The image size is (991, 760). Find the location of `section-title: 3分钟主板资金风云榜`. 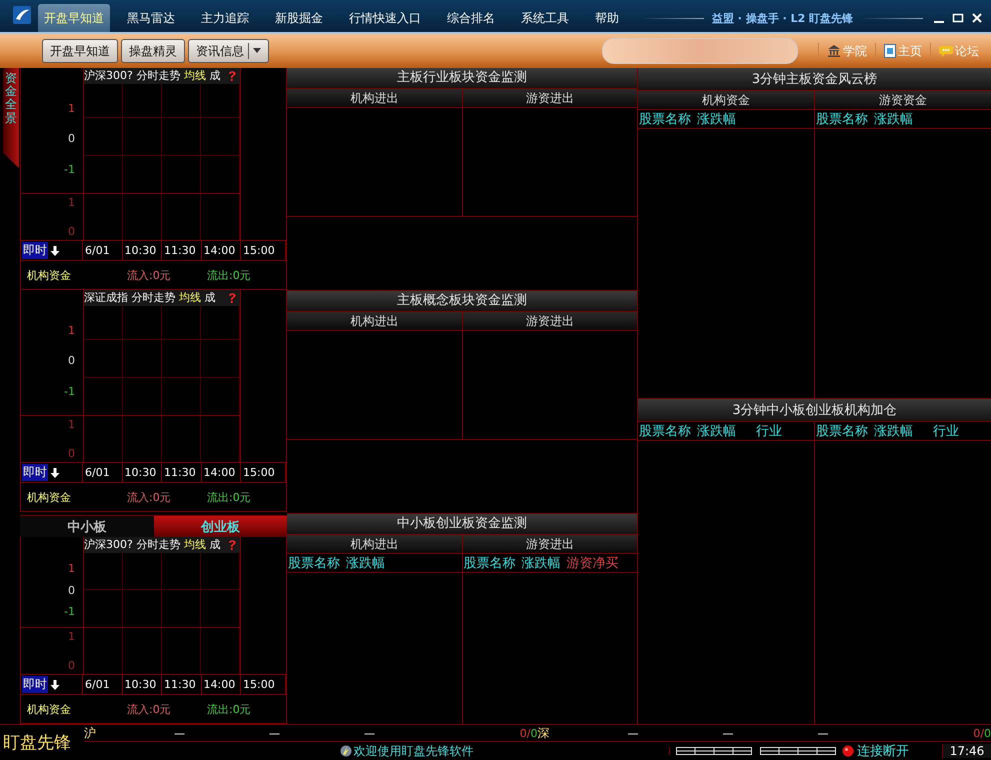

section-title: 3分钟主板资金风云榜 is located at coordinates (814, 79).